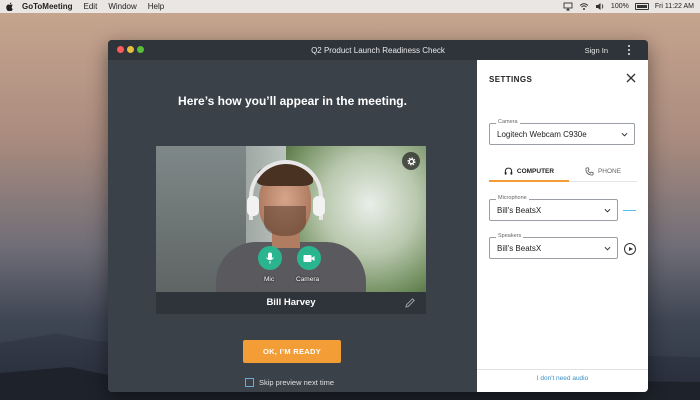  I want to click on video-camera-icon, so click(309, 258).